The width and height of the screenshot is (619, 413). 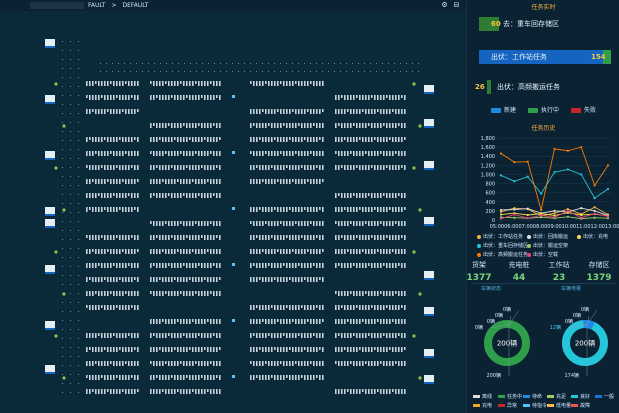 I want to click on legend-item-vehicle: 充电, so click(x=482, y=406).